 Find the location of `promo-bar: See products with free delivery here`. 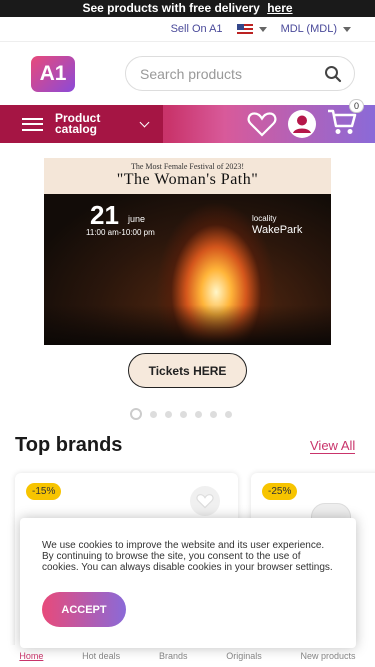

promo-bar: See products with free delivery here is located at coordinates (187, 8).